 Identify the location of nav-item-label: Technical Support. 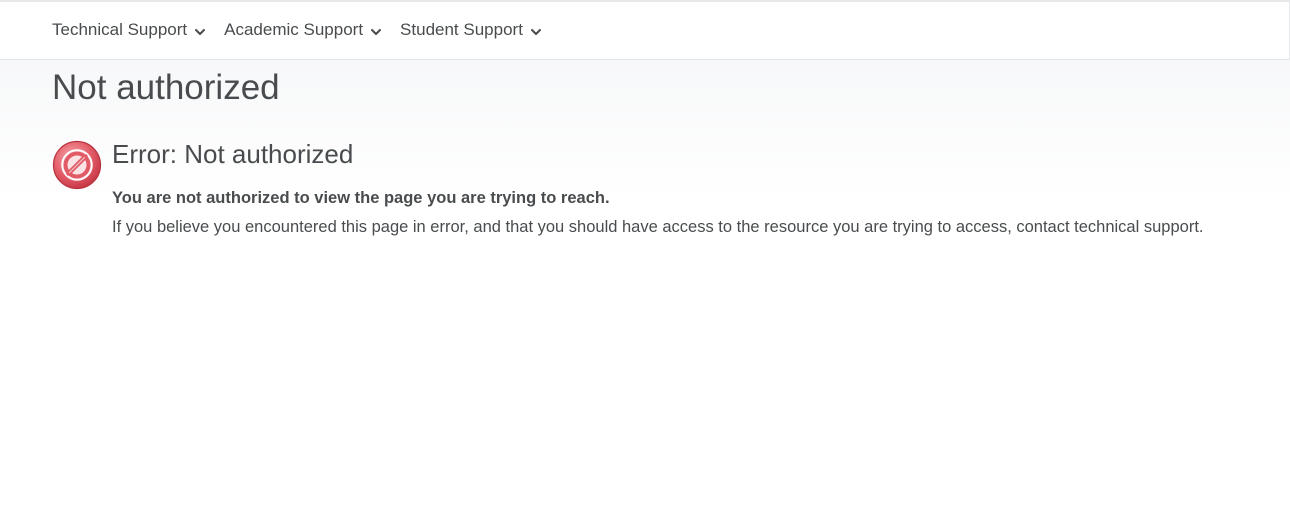
(120, 29).